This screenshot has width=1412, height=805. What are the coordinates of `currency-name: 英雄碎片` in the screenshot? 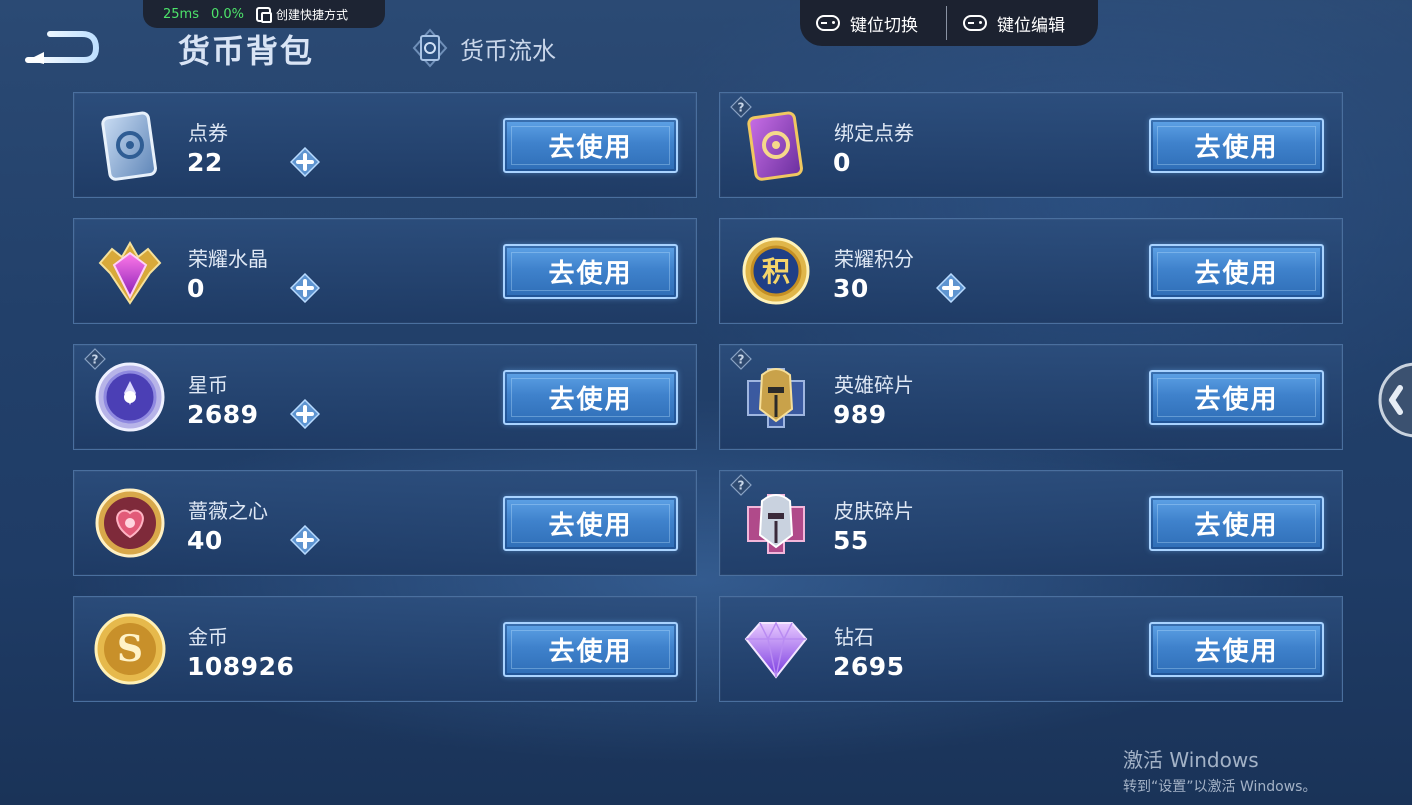 It's located at (874, 385).